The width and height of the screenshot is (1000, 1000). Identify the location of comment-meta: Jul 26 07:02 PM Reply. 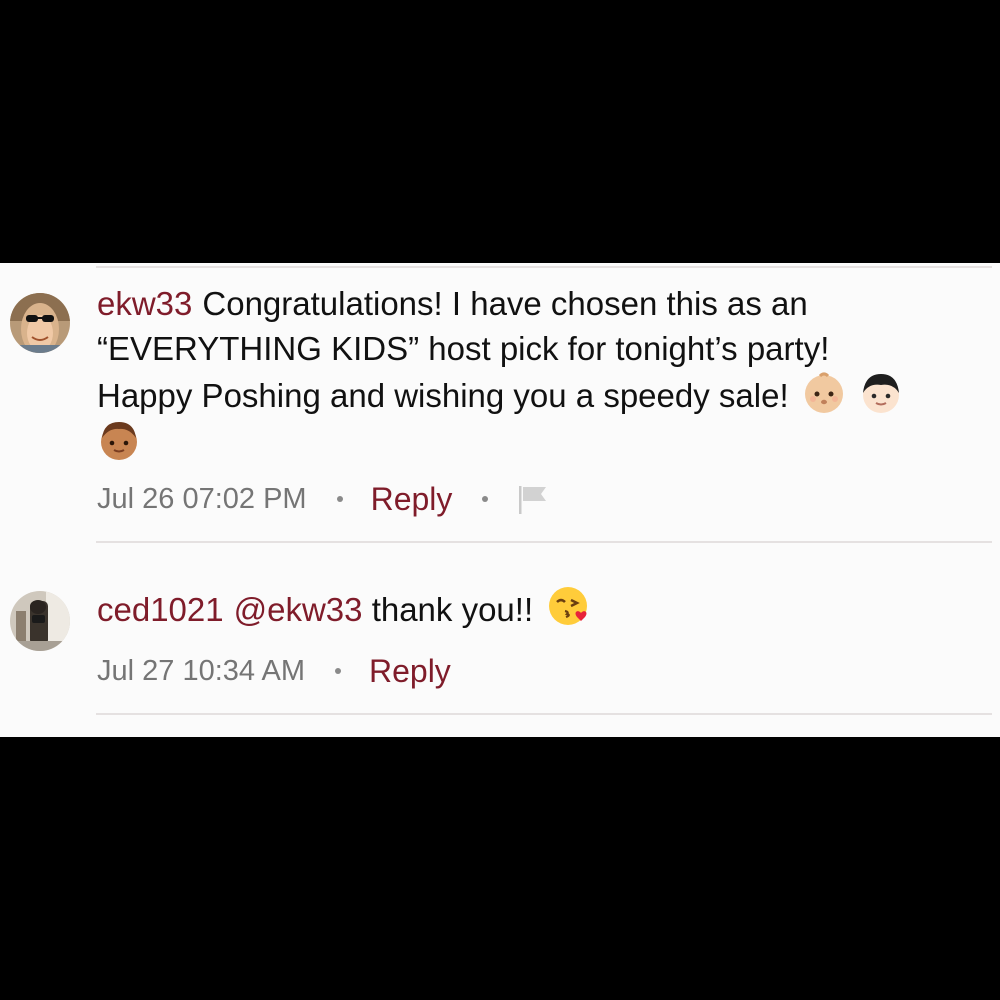
(323, 499).